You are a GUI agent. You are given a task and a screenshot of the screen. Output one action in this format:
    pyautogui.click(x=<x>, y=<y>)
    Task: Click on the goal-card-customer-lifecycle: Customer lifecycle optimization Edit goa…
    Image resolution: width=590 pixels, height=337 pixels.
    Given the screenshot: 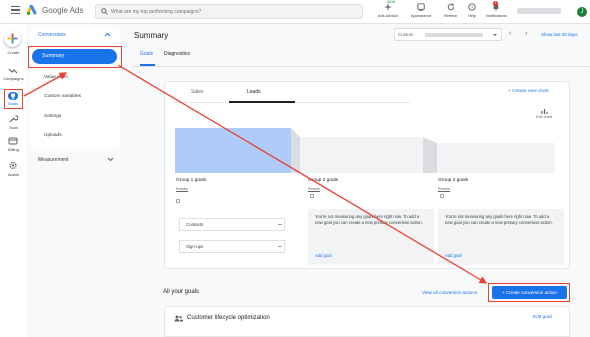 What is the action you would take?
    pyautogui.click(x=367, y=321)
    